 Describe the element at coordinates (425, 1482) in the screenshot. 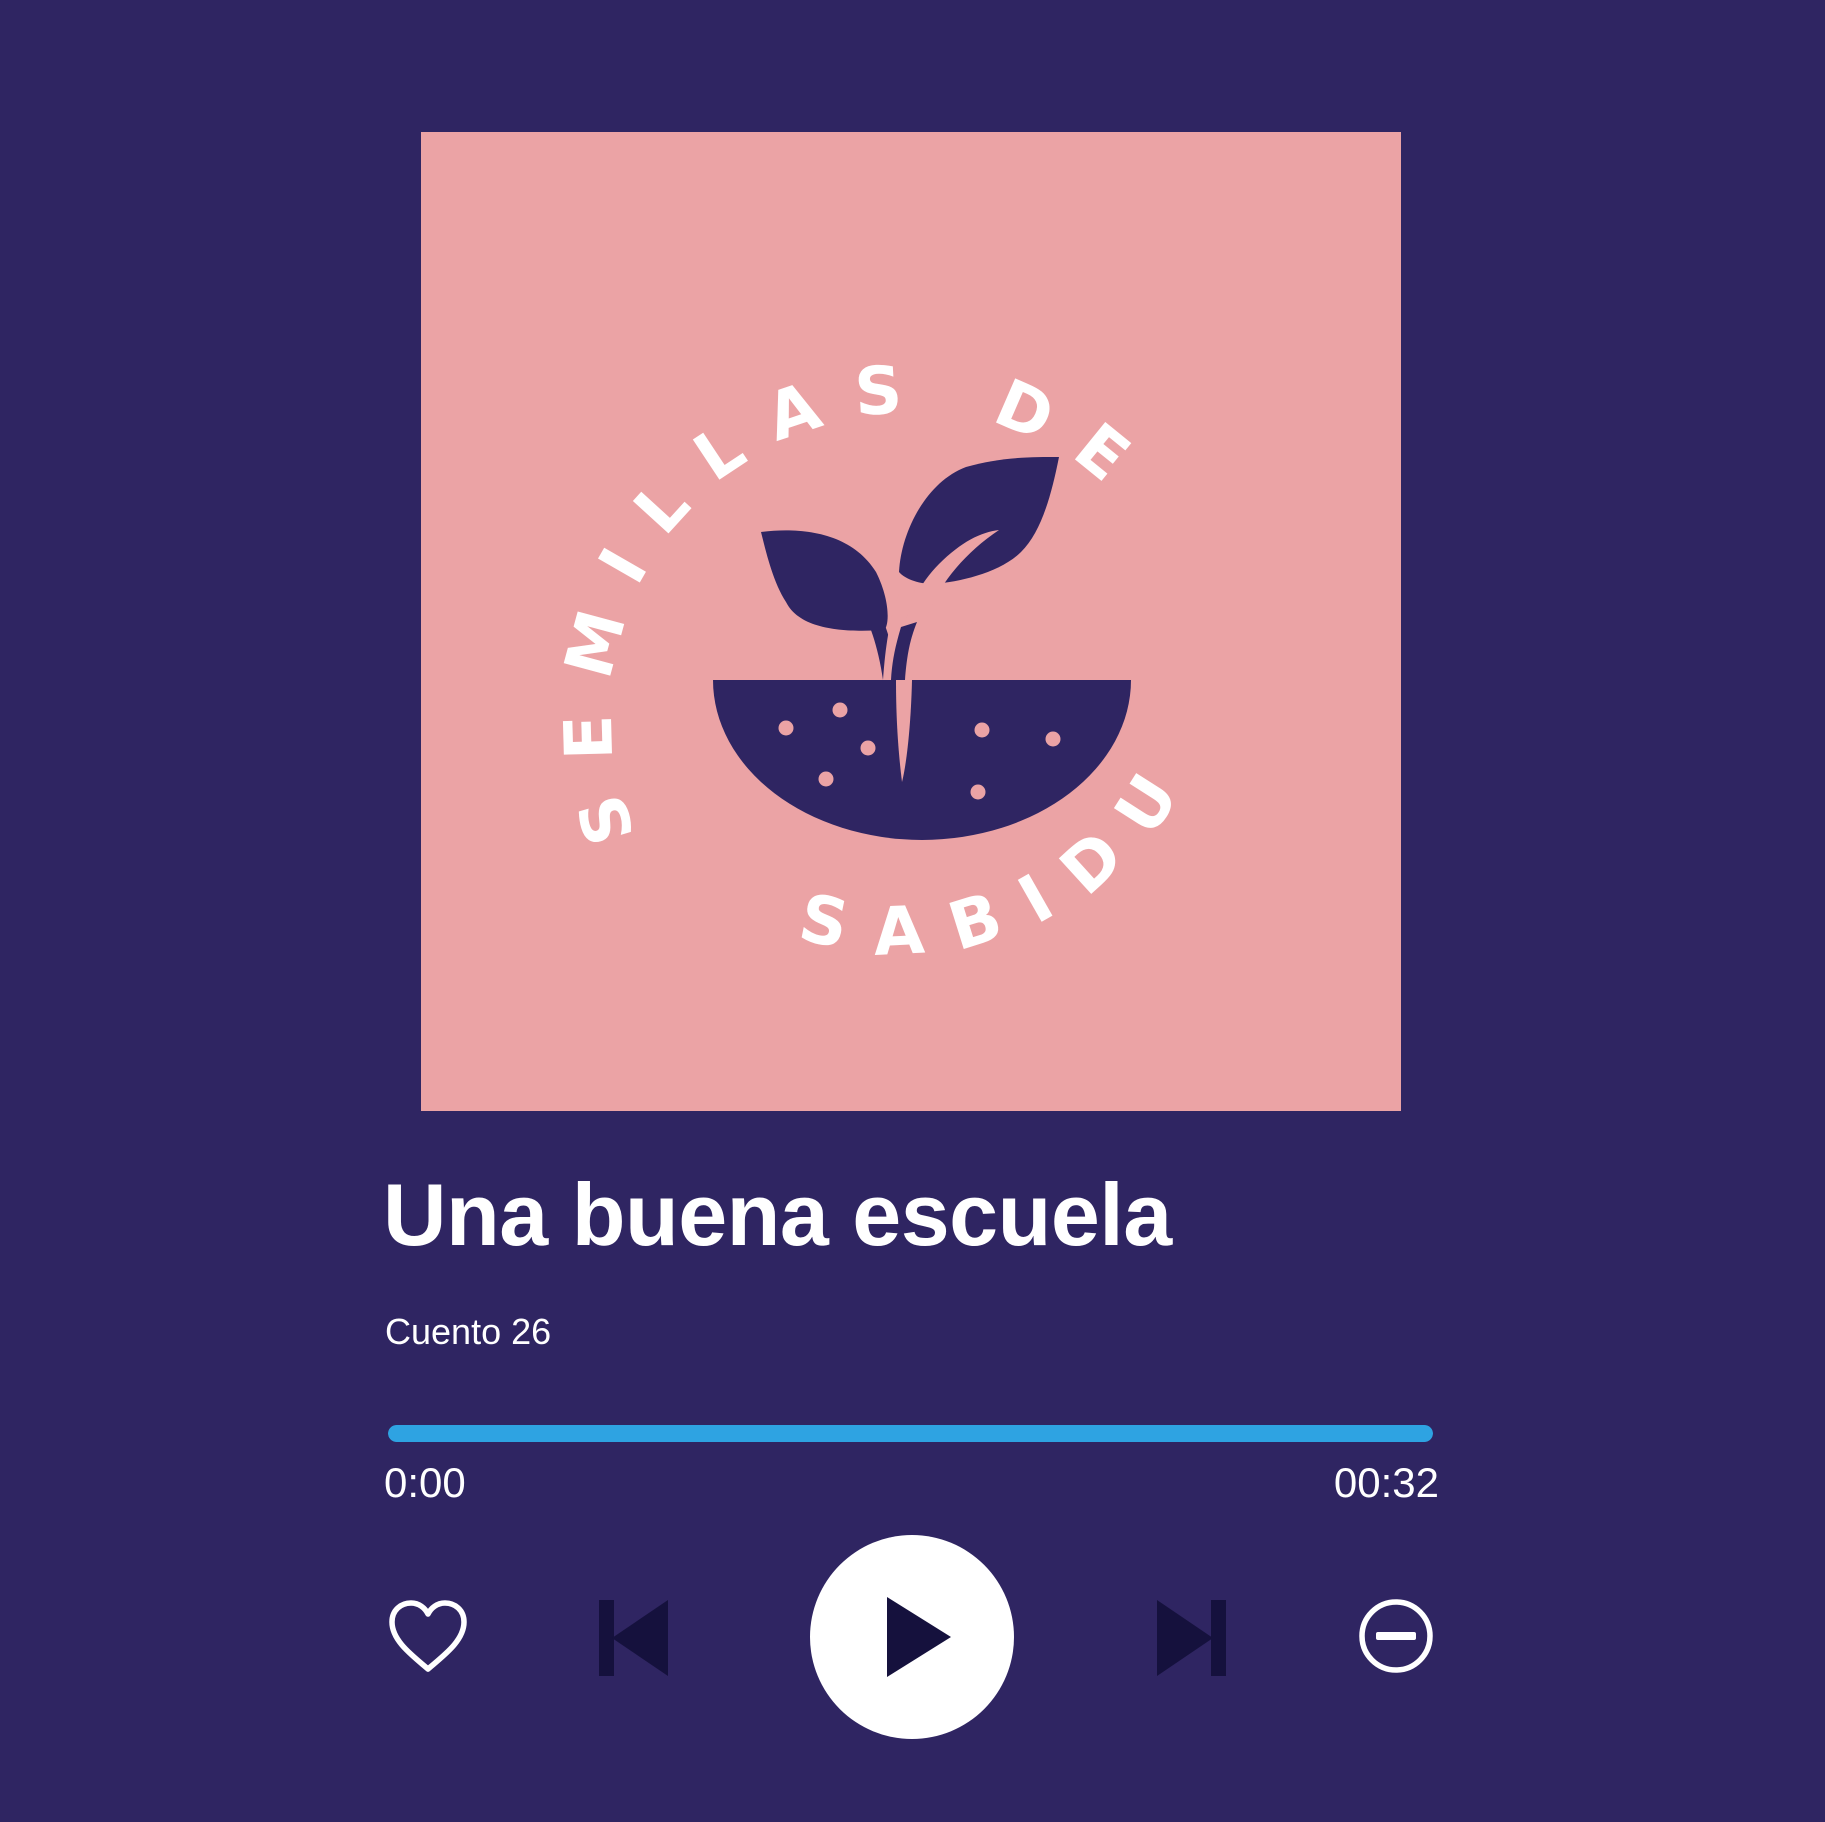

I see `current-time: 0:00` at that location.